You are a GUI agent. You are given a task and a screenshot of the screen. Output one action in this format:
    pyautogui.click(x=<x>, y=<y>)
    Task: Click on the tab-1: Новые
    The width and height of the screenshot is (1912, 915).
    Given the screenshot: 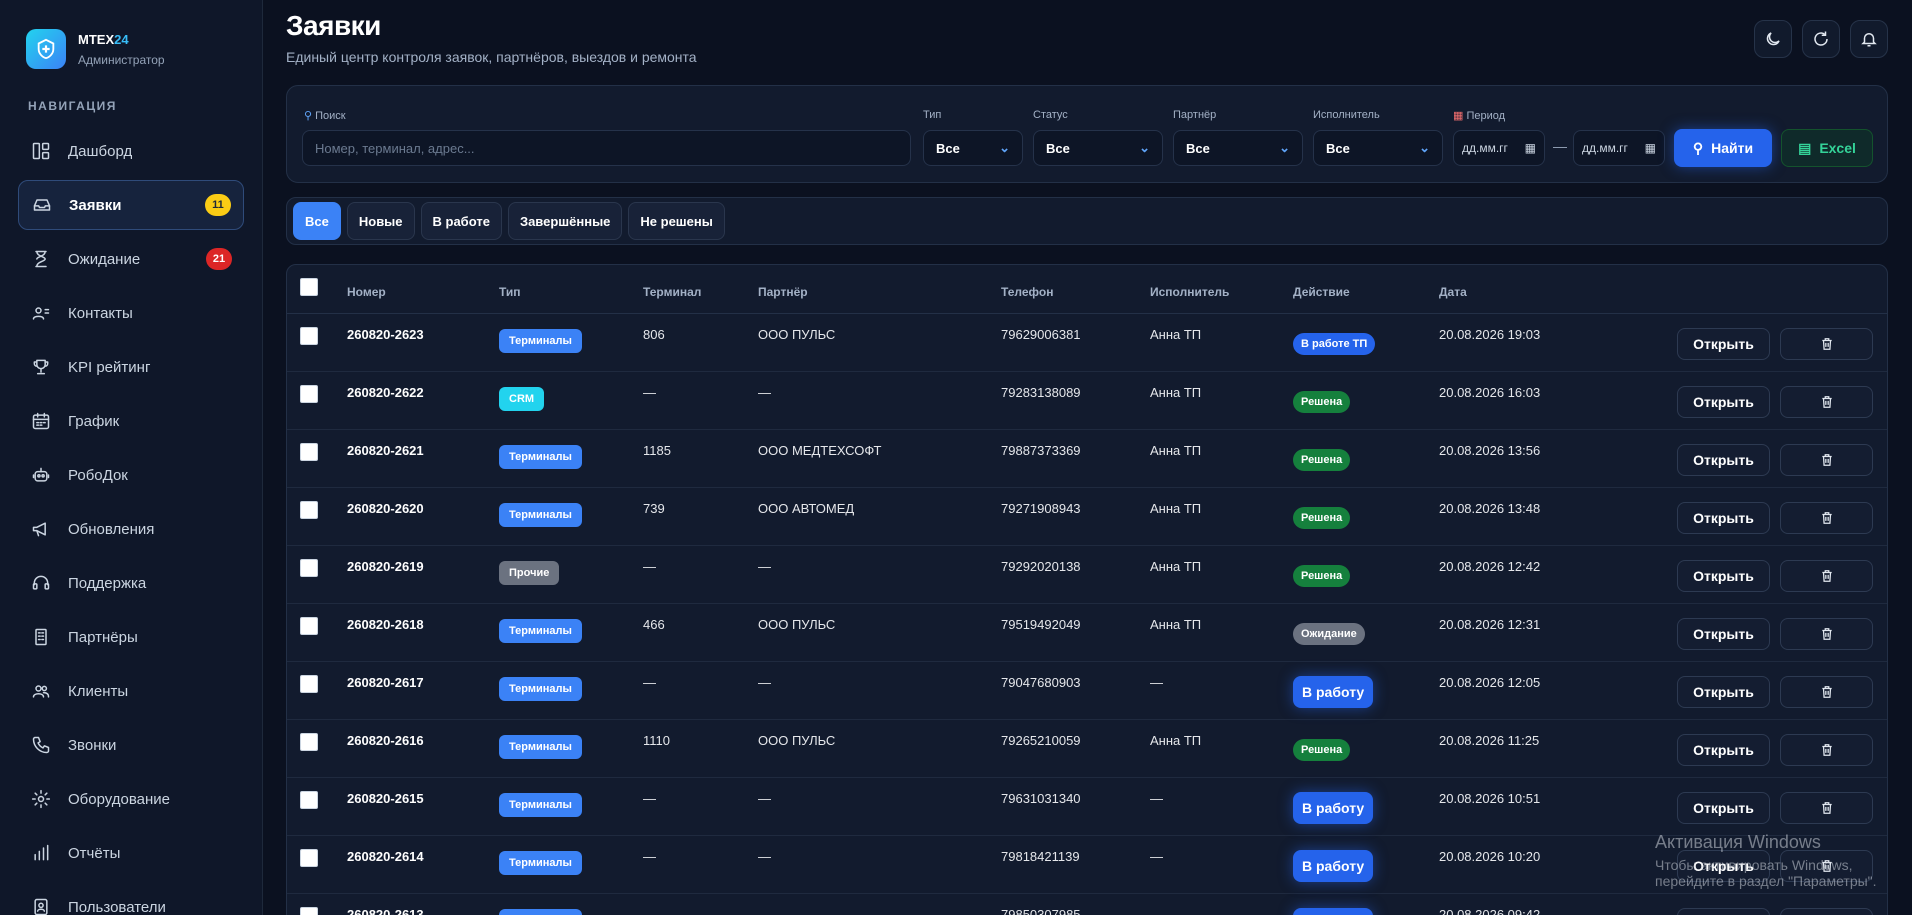 What is the action you would take?
    pyautogui.click(x=380, y=221)
    